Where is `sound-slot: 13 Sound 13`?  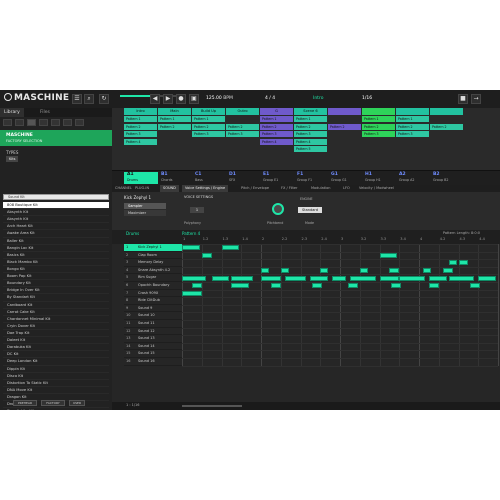 sound-slot: 13 Sound 13 is located at coordinates (153, 339).